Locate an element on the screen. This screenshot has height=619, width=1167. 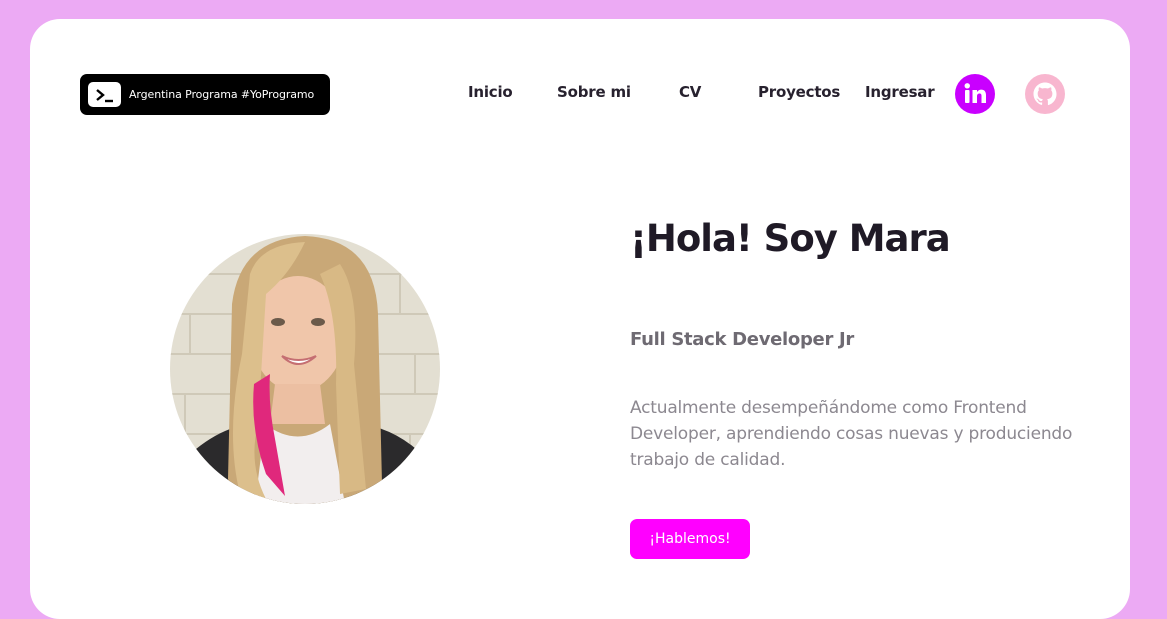
github-icon is located at coordinates (1045, 94).